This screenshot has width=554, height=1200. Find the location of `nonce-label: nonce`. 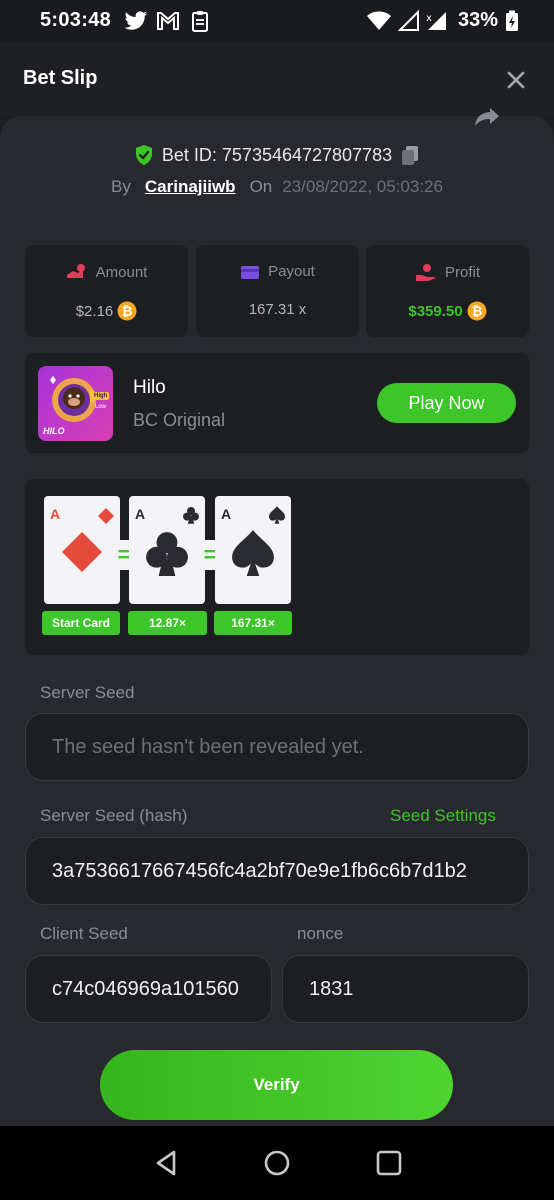

nonce-label: nonce is located at coordinates (320, 933).